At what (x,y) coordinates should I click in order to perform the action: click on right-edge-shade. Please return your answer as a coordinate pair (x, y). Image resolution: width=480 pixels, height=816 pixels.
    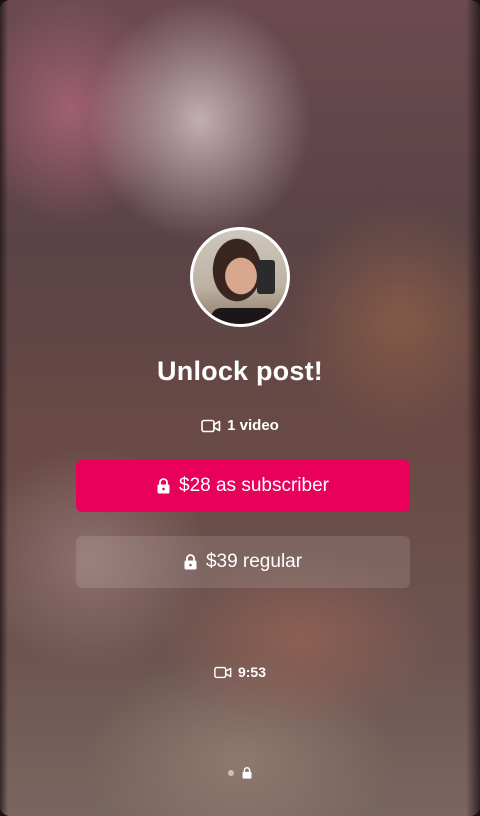
    Looking at the image, I should click on (473, 408).